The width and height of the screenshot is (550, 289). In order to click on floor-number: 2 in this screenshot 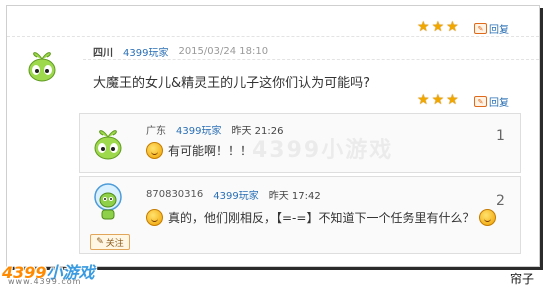, I will do `click(500, 201)`.